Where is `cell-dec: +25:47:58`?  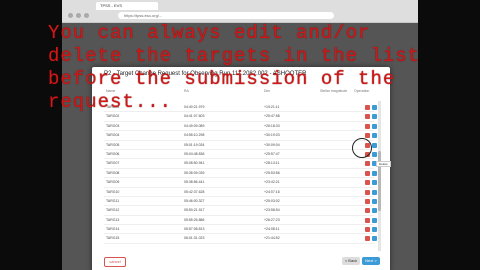 cell-dec: +25:47:58 is located at coordinates (272, 116).